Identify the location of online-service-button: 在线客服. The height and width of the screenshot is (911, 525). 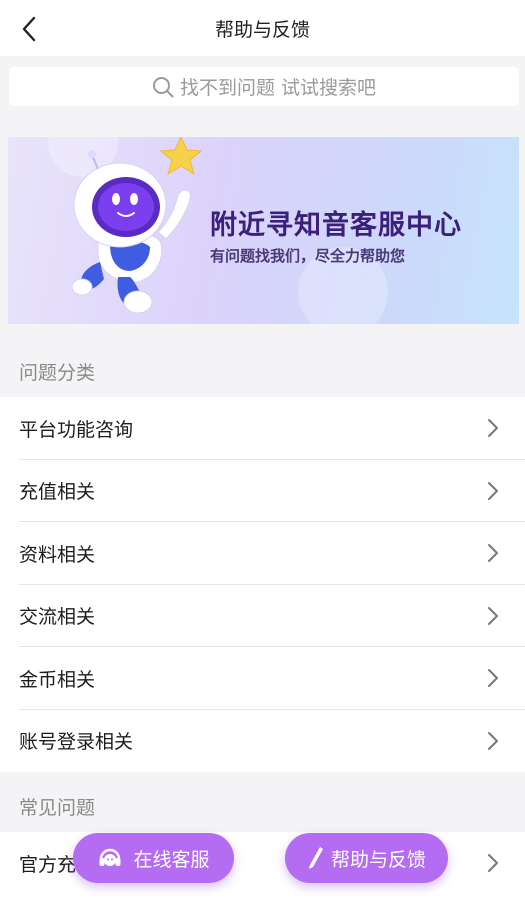
(153, 858).